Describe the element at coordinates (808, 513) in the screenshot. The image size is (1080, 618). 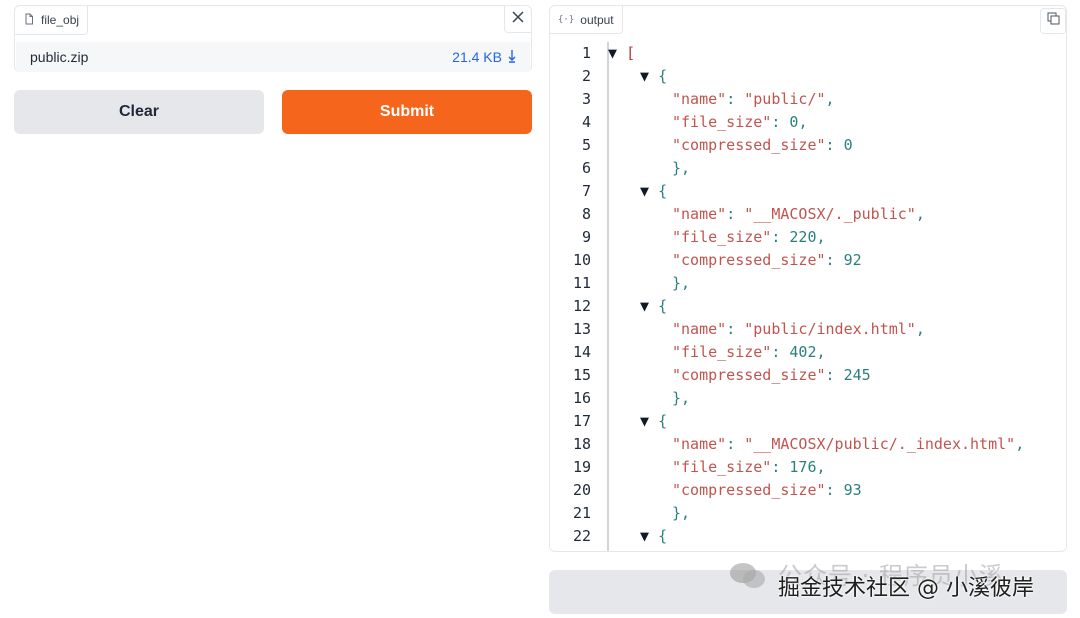
I see `code-line: 21},` at that location.